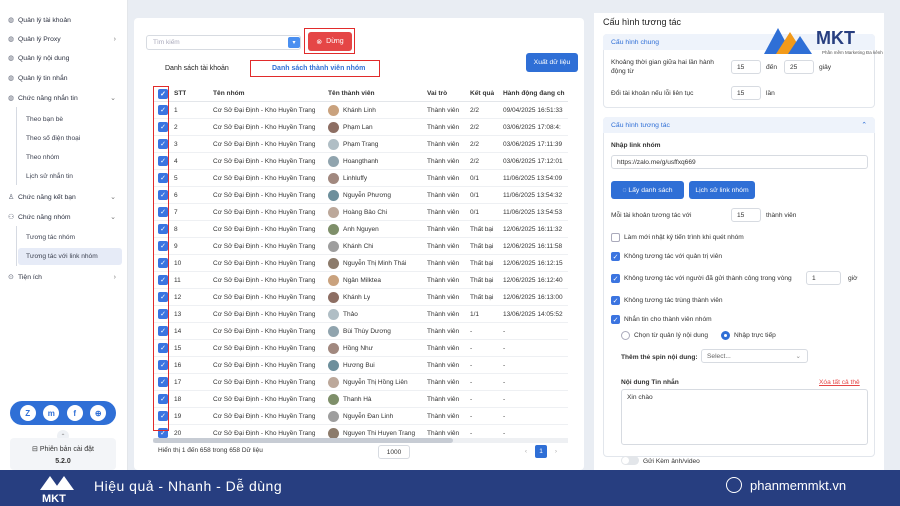 The image size is (900, 506). What do you see at coordinates (739, 125) in the screenshot?
I see `interact-header: Cấu hình tương tác ⌃` at bounding box center [739, 125].